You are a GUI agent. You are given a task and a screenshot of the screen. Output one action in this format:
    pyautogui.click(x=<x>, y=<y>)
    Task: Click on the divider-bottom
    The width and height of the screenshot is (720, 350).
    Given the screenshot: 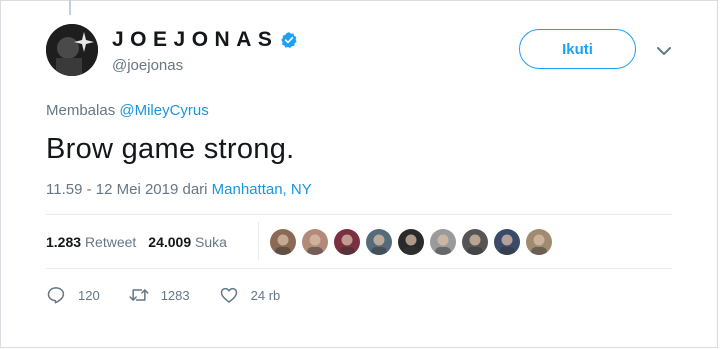 What is the action you would take?
    pyautogui.click(x=359, y=268)
    